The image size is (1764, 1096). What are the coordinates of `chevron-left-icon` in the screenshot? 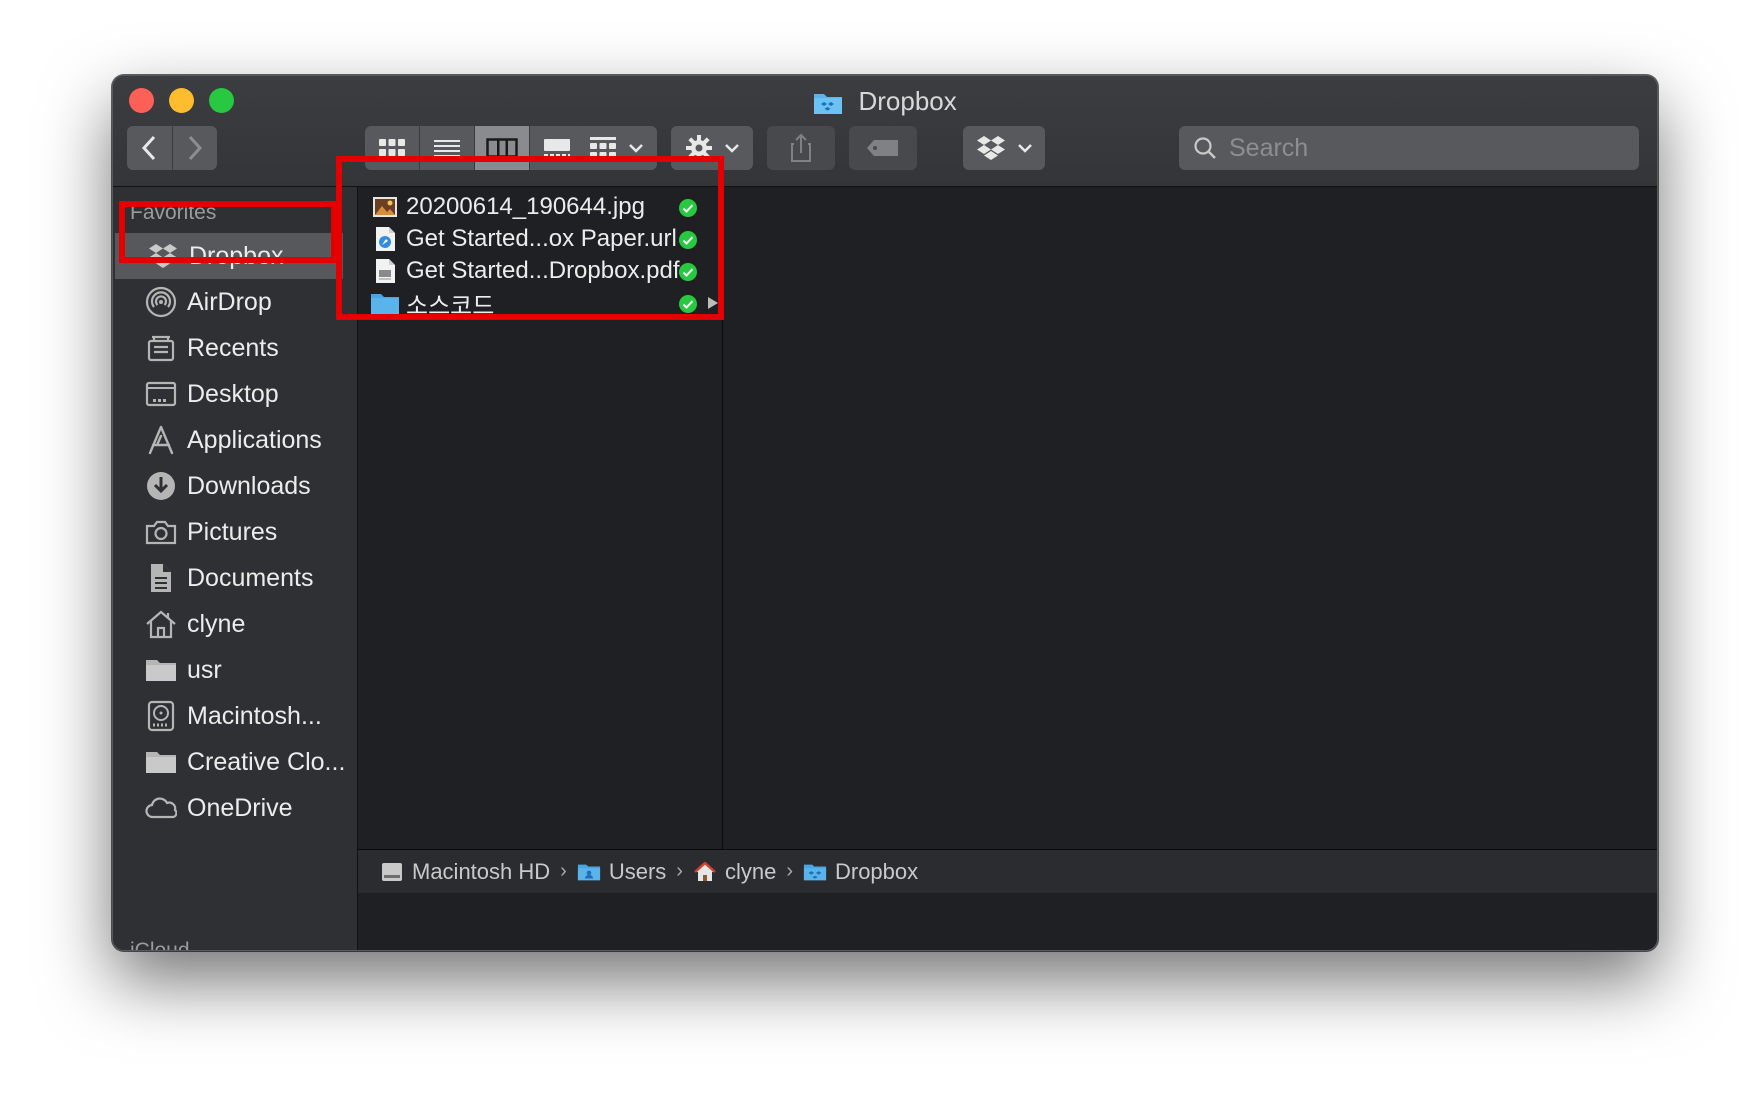 It's located at (149, 148).